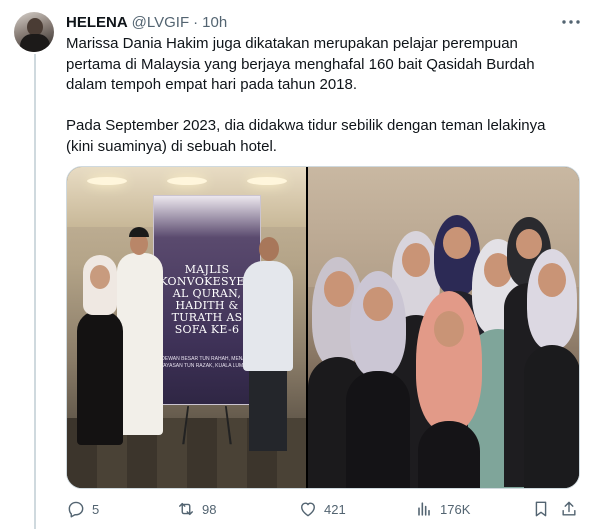 The image size is (590, 529). I want to click on thread-line, so click(35, 291).